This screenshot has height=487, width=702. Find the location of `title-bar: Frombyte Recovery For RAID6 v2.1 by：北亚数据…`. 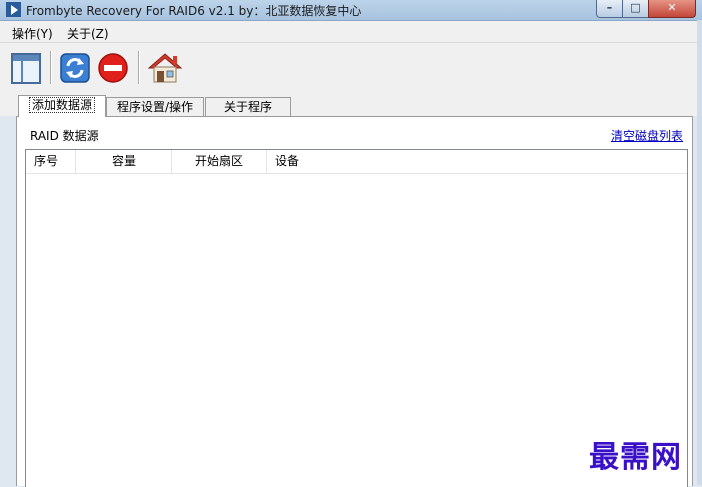

title-bar: Frombyte Recovery For RAID6 v2.1 by：北亚数据… is located at coordinates (351, 10).